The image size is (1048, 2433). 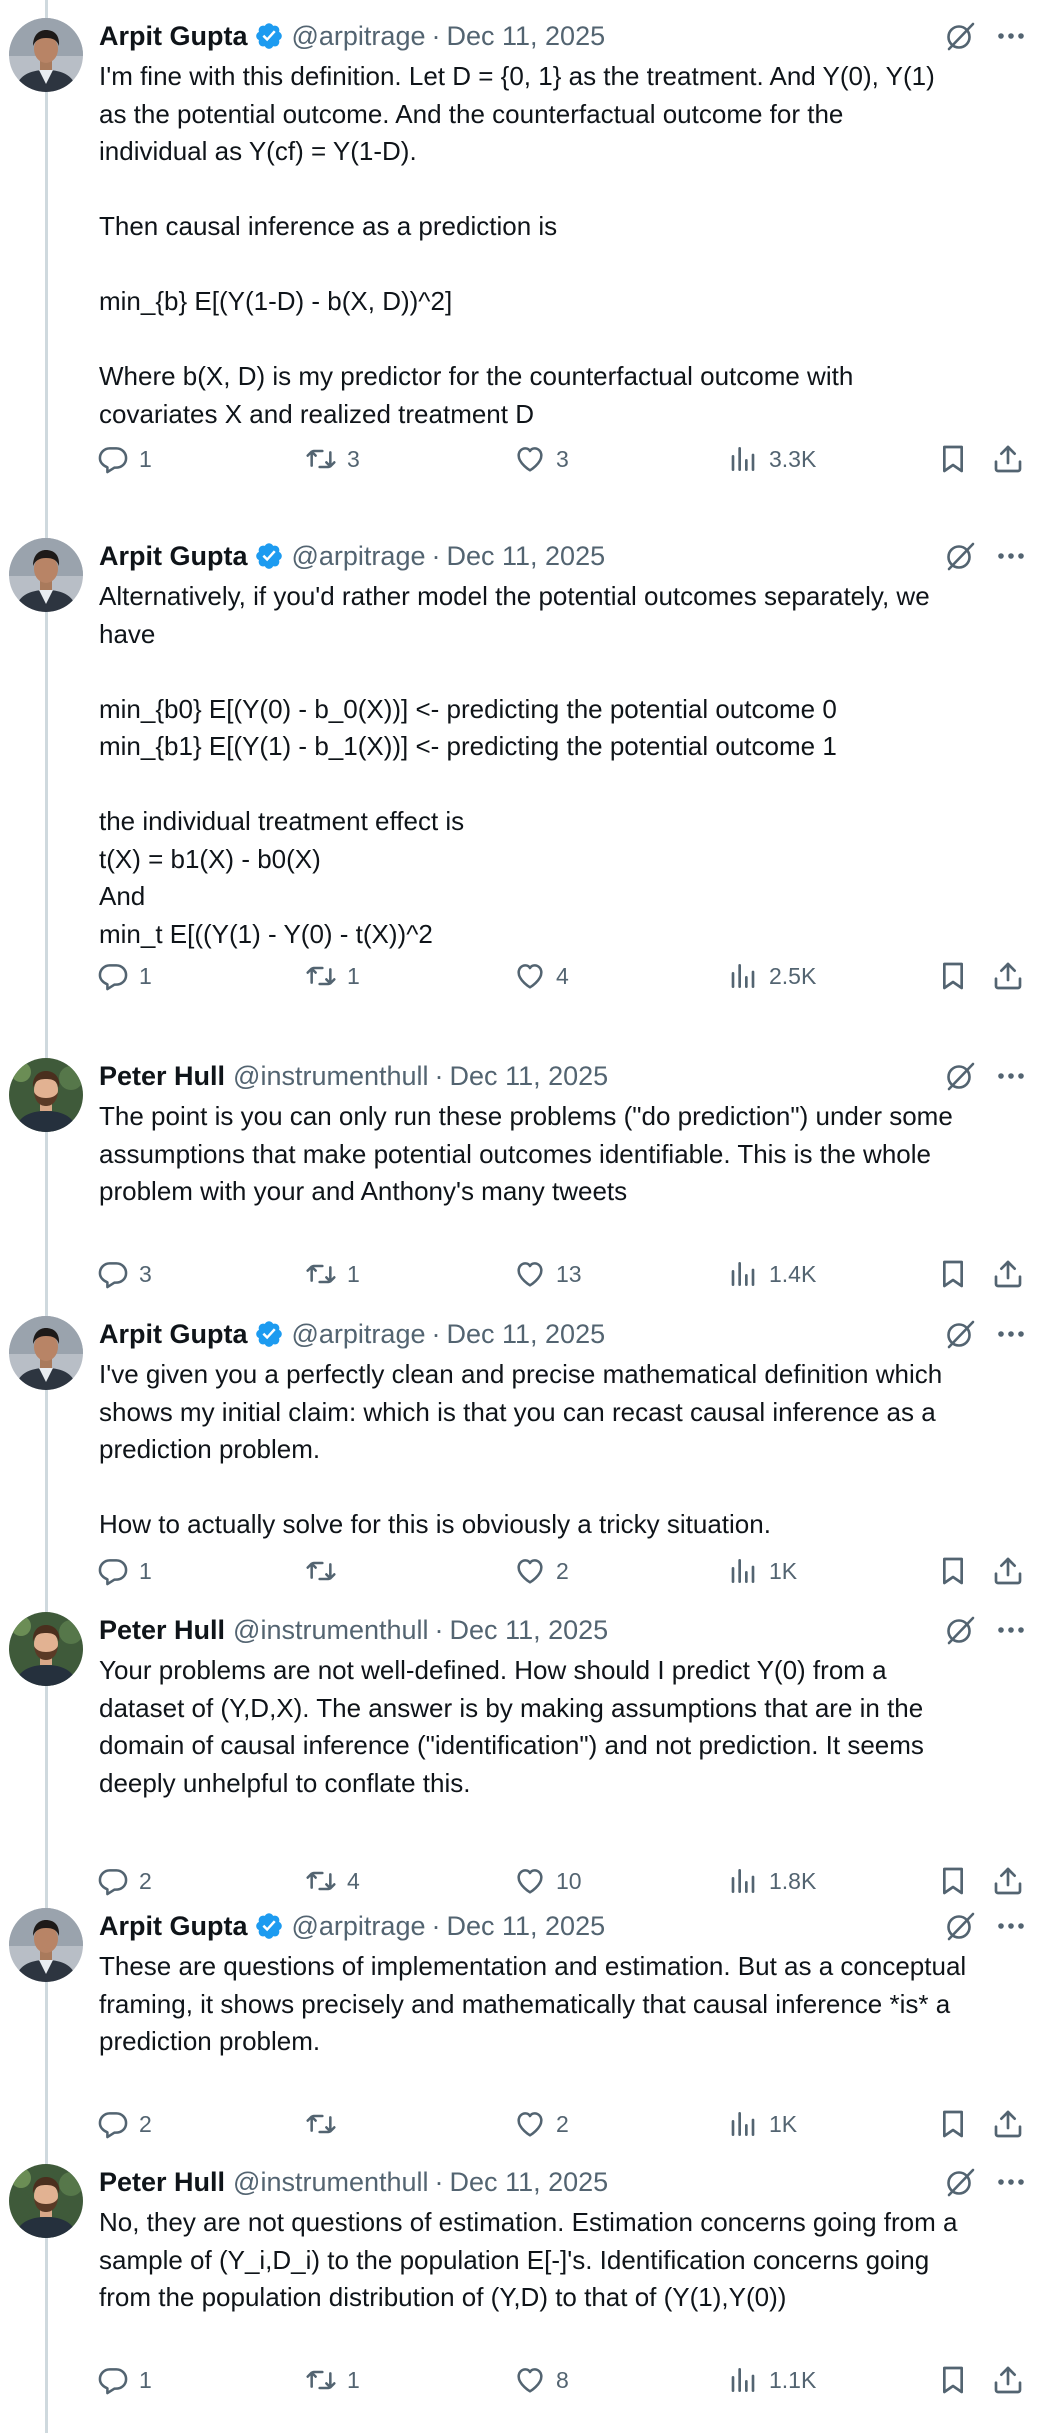 I want to click on reply-button: 3, so click(x=124, y=1274).